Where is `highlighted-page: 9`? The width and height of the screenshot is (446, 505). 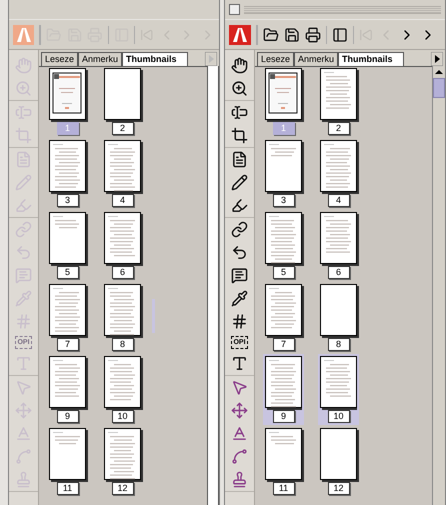
highlighted-page: 9 is located at coordinates (283, 389).